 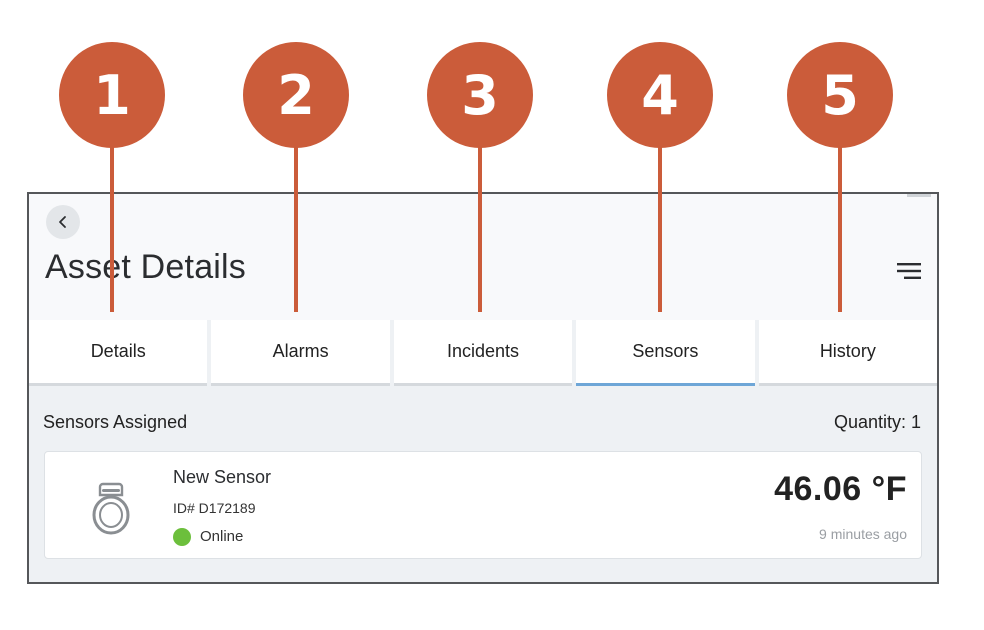 What do you see at coordinates (840, 489) in the screenshot?
I see `temperature-reading: 46.06 °F` at bounding box center [840, 489].